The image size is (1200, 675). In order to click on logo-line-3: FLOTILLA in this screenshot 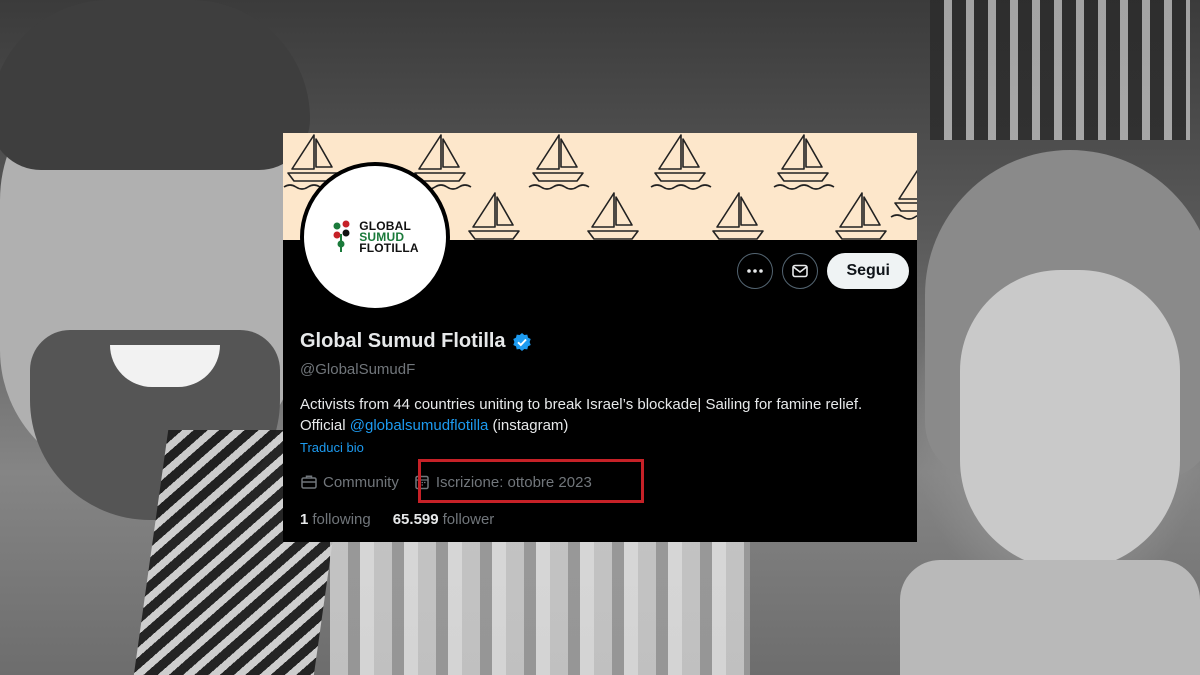, I will do `click(389, 247)`.